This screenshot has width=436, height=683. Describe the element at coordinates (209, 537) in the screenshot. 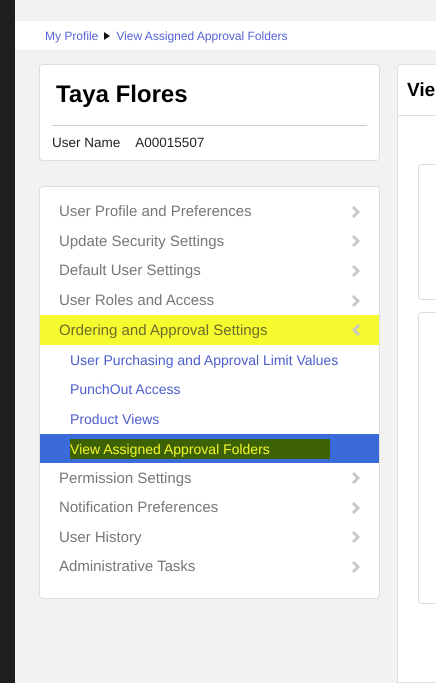

I see `nav-item: User History` at that location.